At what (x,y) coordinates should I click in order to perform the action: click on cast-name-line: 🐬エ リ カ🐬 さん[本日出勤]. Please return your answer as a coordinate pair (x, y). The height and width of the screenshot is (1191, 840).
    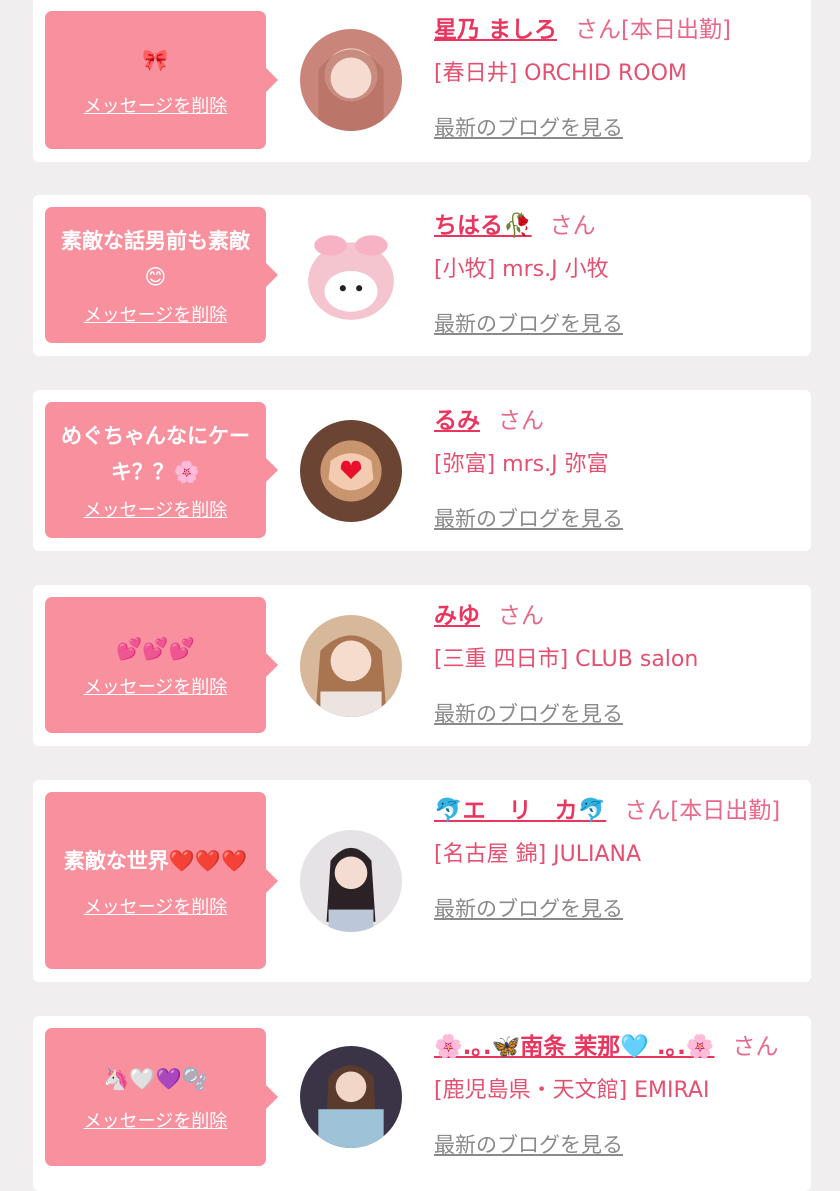
    Looking at the image, I should click on (619, 811).